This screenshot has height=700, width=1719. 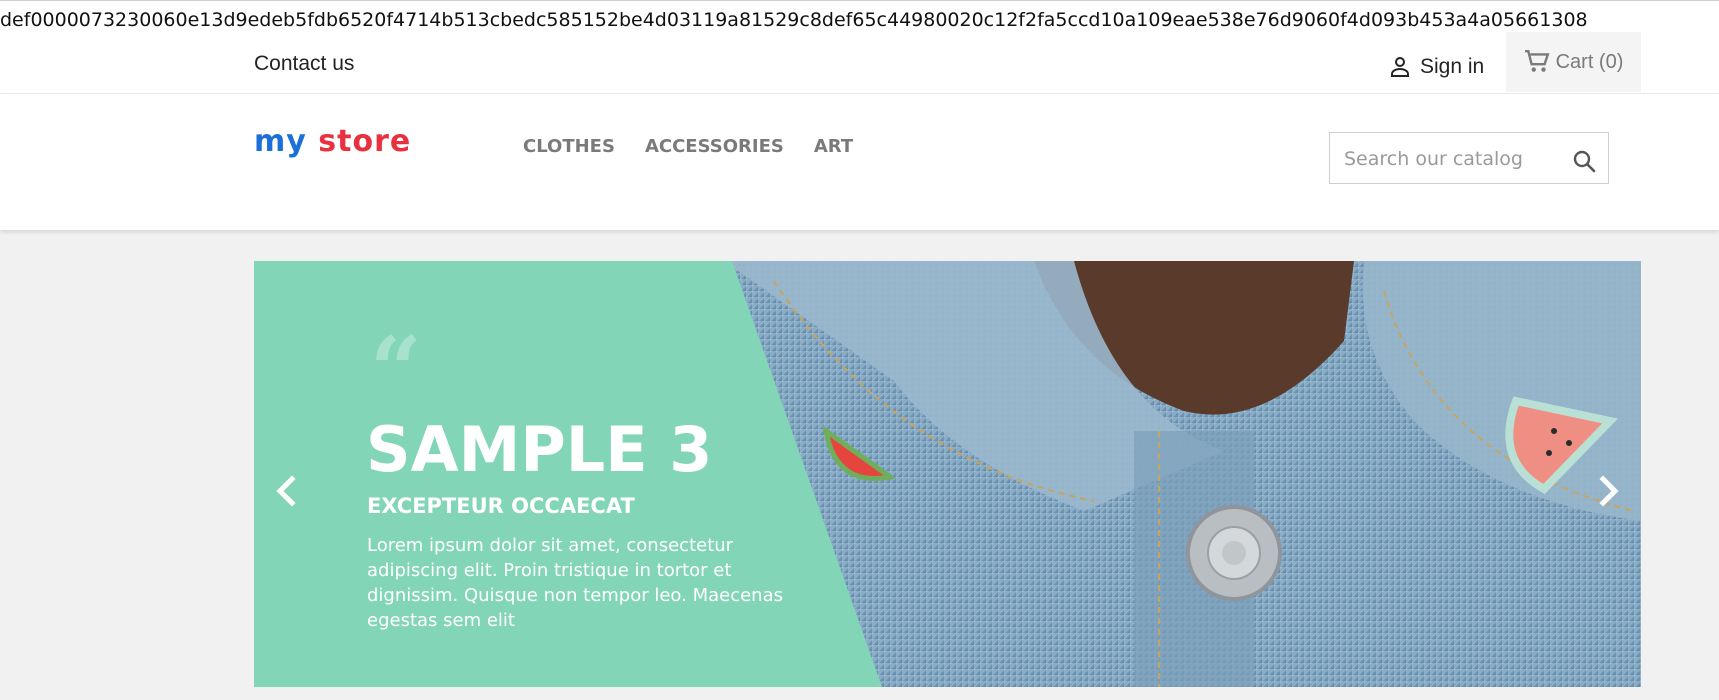 What do you see at coordinates (1537, 60) in the screenshot?
I see `cart-icon` at bounding box center [1537, 60].